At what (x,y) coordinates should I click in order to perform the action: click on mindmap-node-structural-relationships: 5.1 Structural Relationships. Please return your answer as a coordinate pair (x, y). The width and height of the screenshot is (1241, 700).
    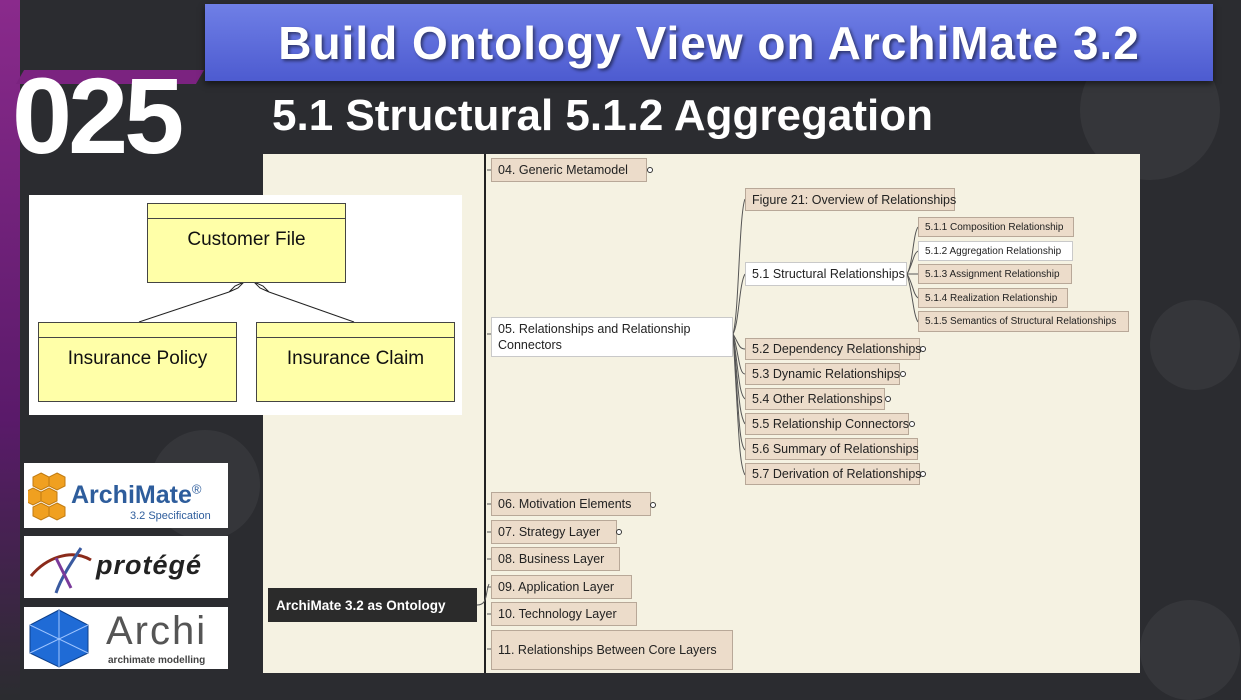
    Looking at the image, I should click on (826, 274).